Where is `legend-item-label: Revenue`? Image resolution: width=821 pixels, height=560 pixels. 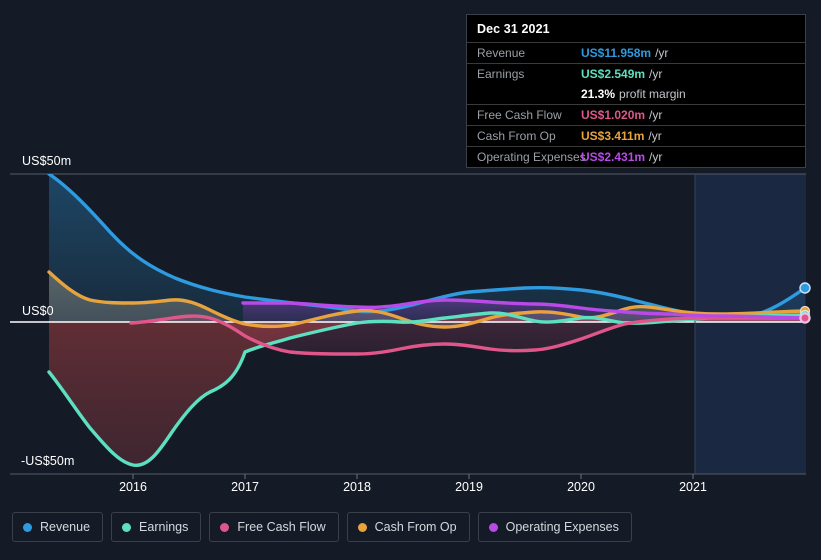
legend-item-label: Revenue is located at coordinates (65, 527).